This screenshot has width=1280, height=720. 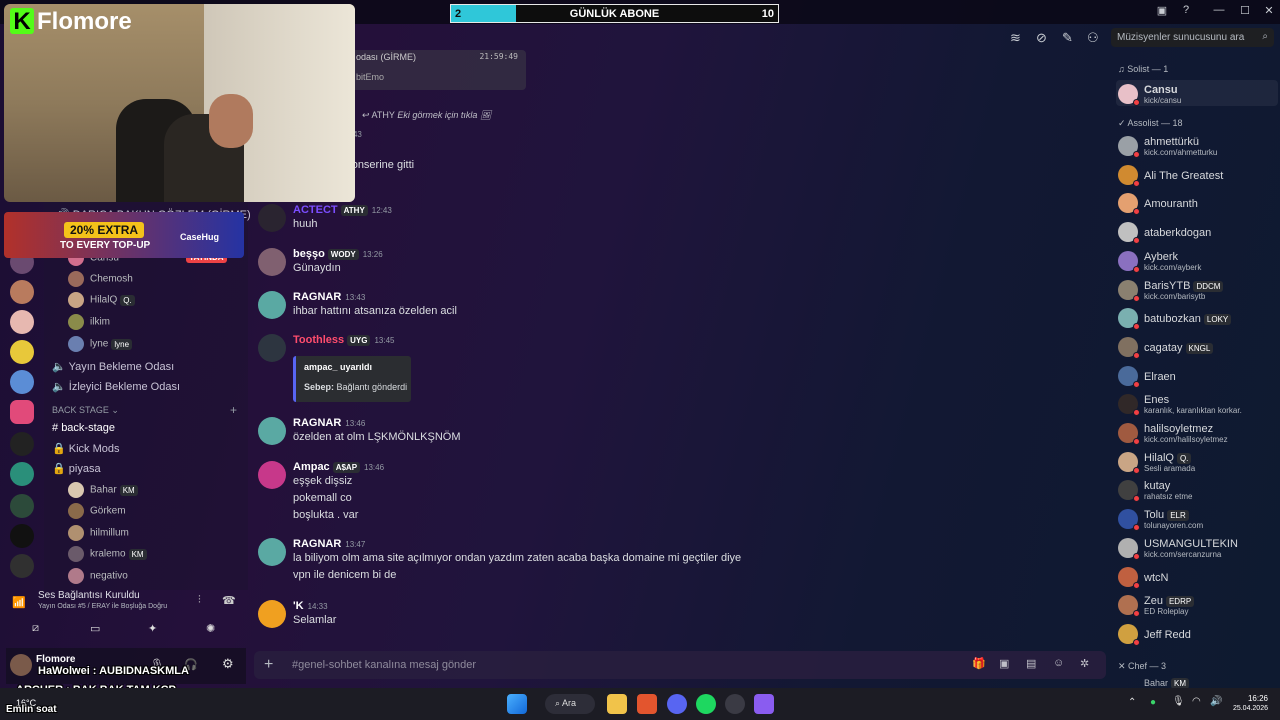 I want to click on member-item: Ayberk kick.com/ayberk, so click(x=1197, y=260).